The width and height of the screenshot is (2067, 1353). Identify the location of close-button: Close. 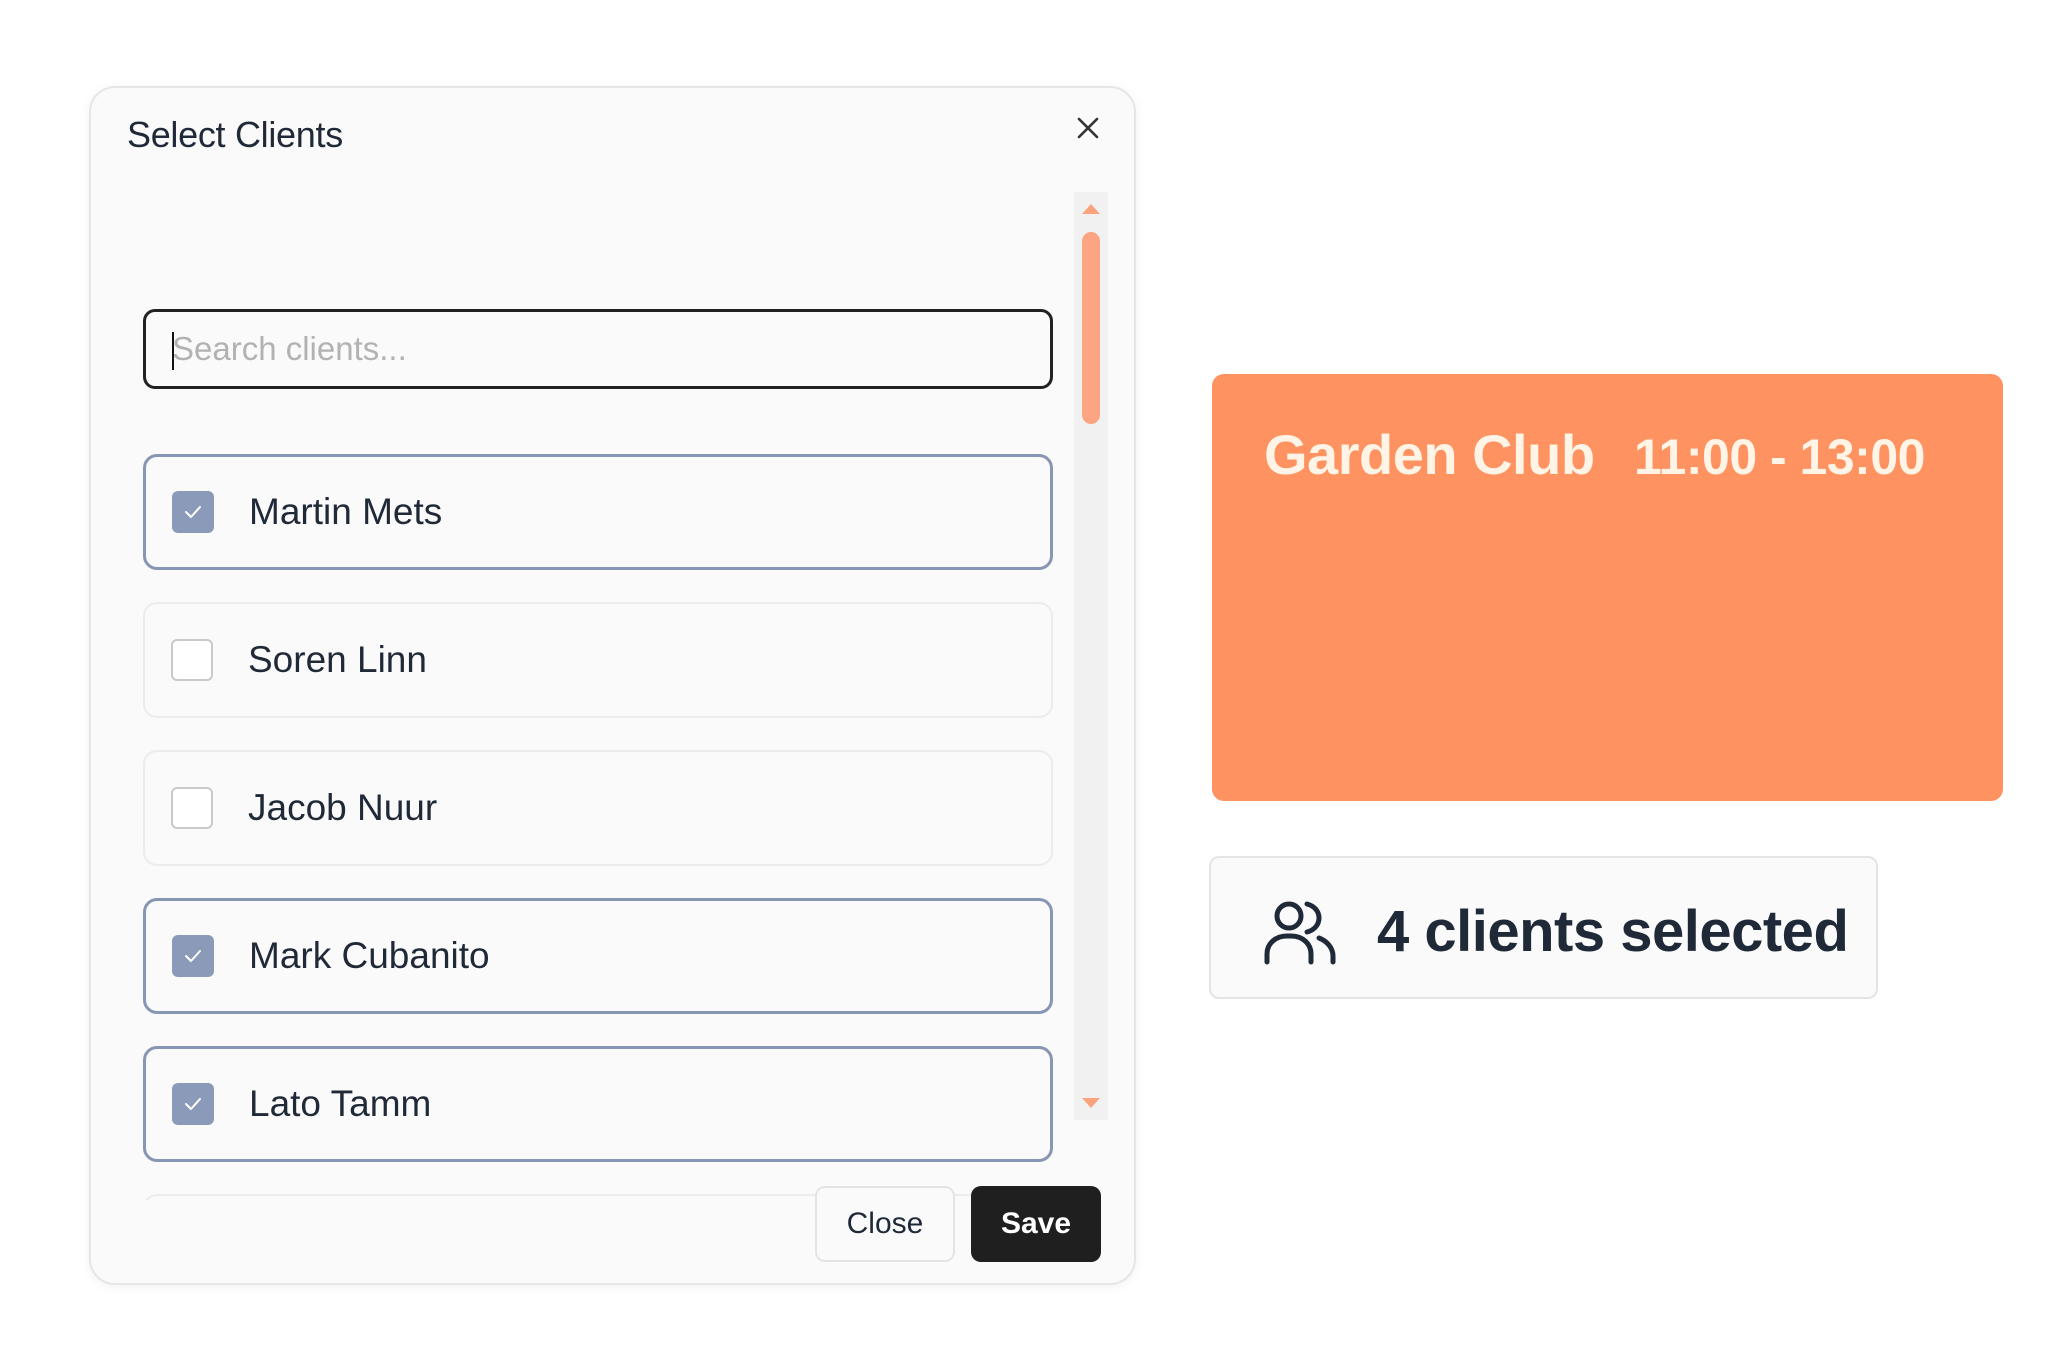
(885, 1224).